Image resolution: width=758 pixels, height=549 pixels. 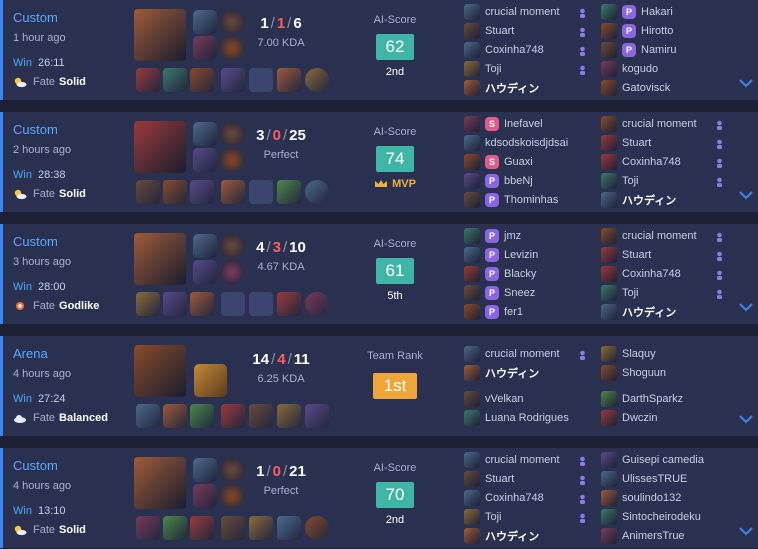 I want to click on fate-row: Fate Solid, so click(x=49, y=82).